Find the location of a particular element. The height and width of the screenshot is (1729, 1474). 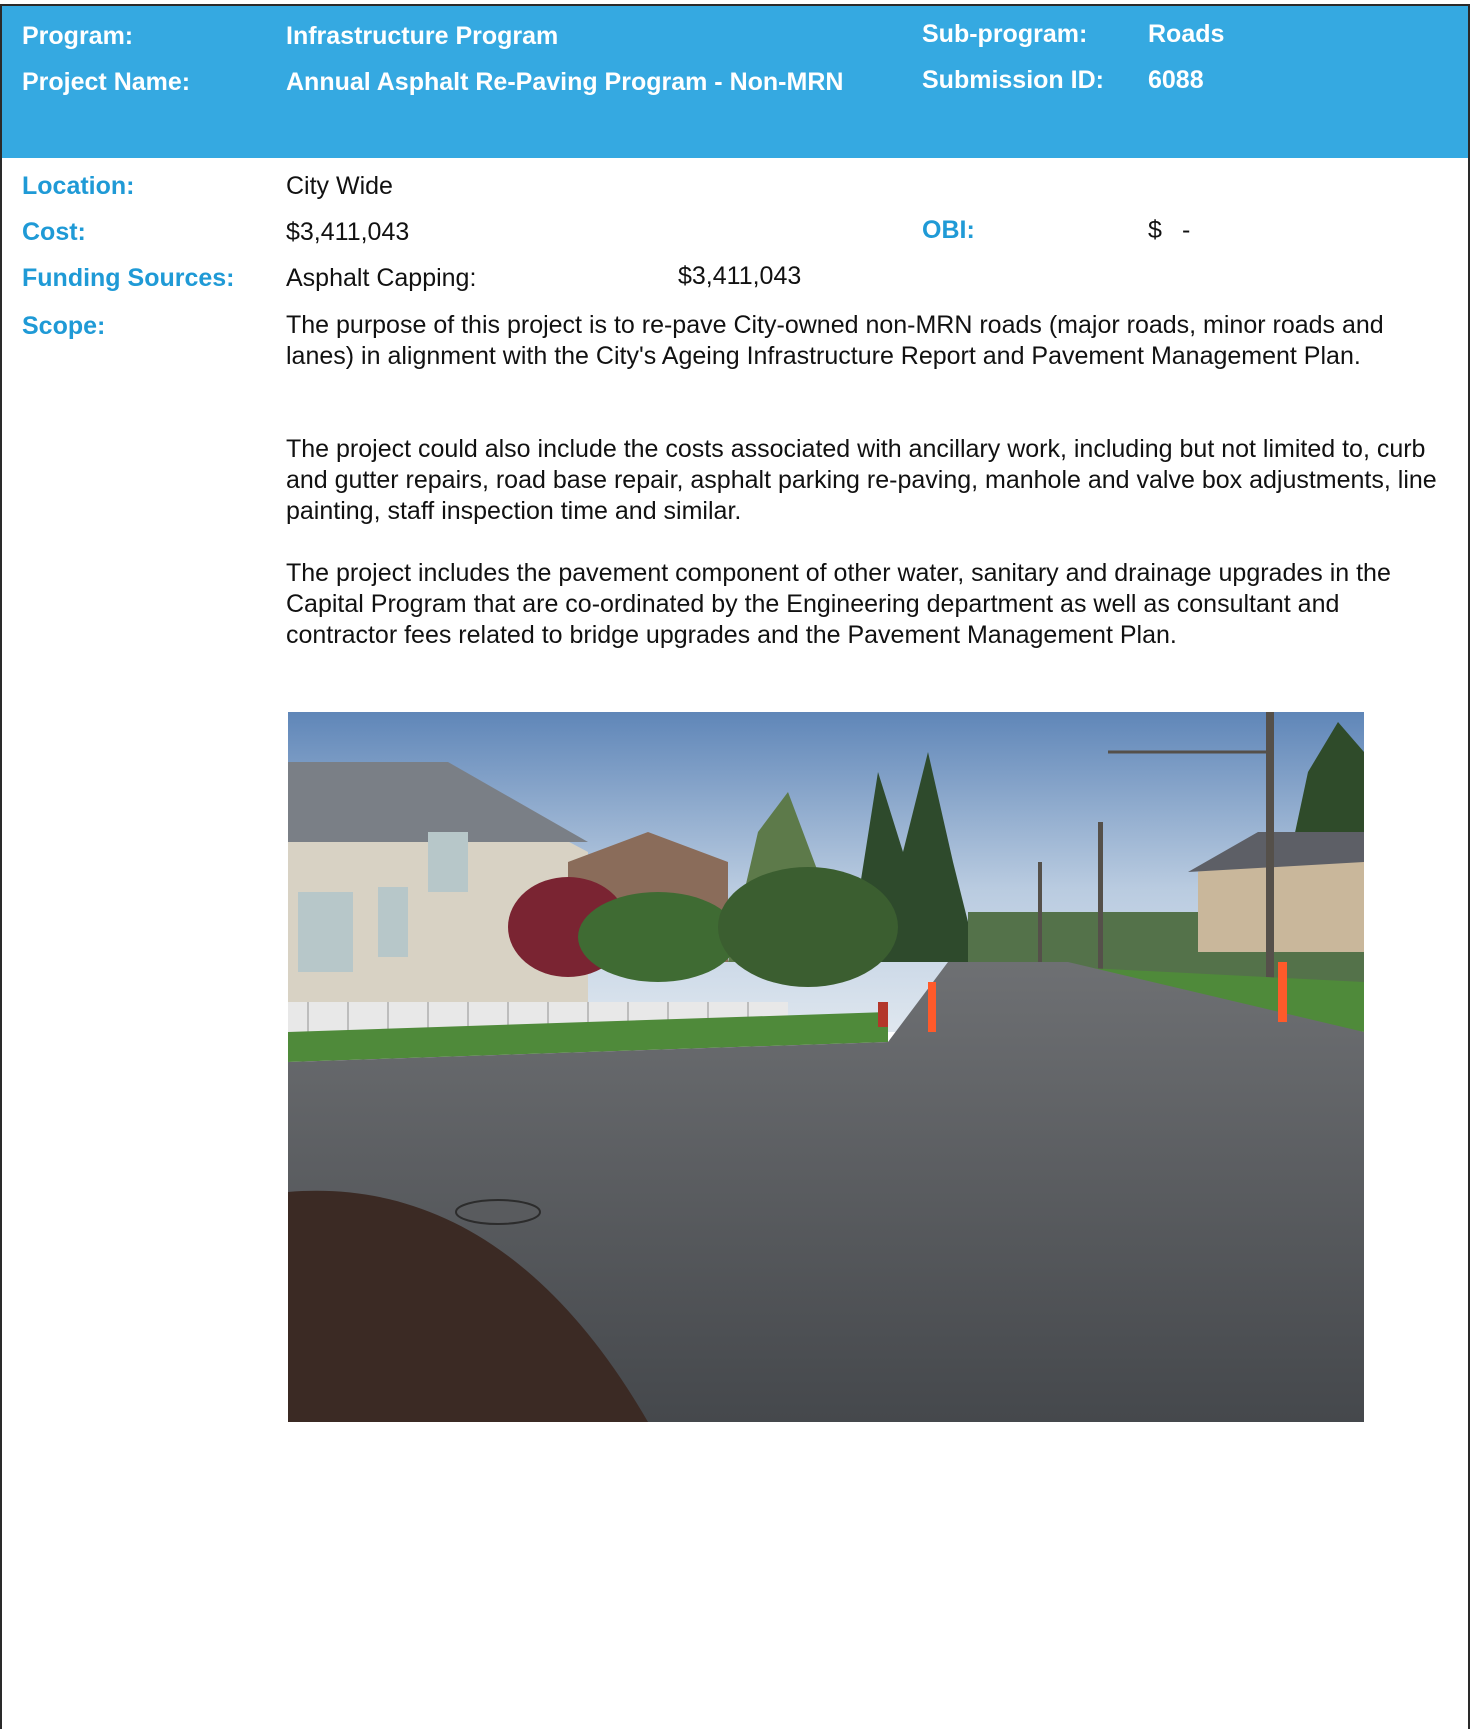

location-label: Location: is located at coordinates (78, 186).